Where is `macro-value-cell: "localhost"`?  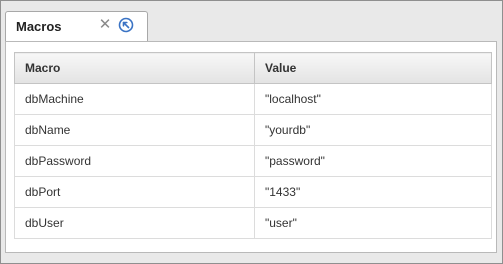 macro-value-cell: "localhost" is located at coordinates (373, 99).